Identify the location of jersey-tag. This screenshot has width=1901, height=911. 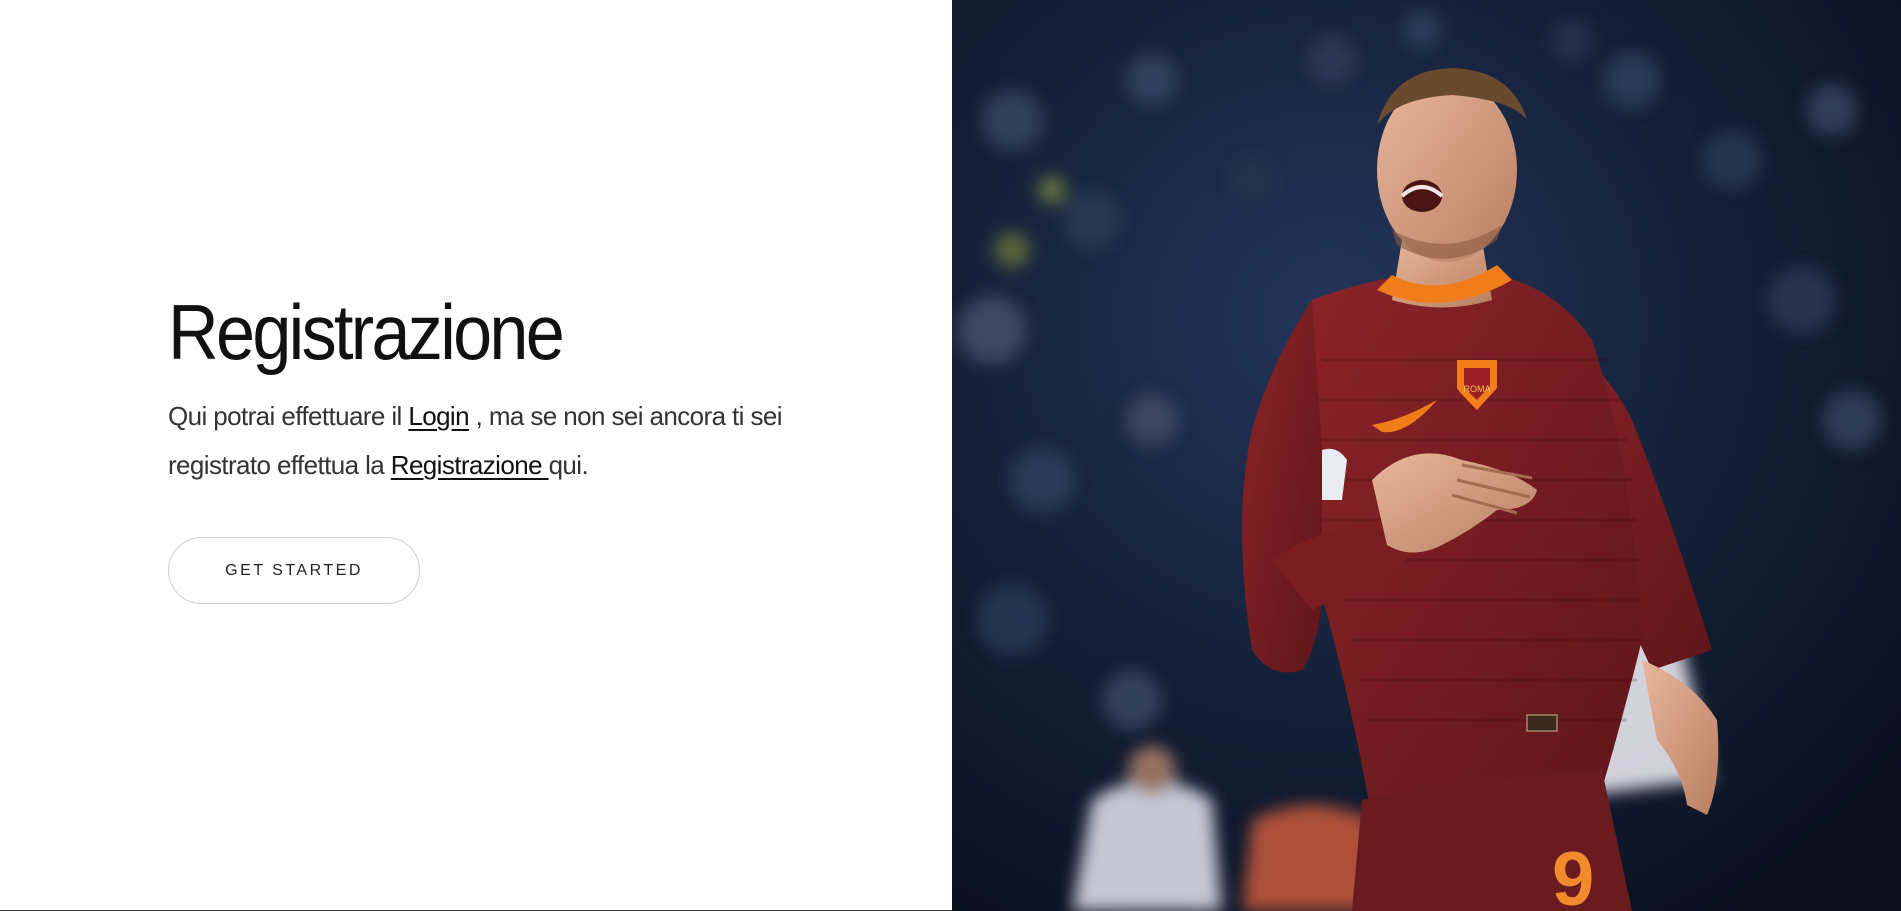
(1542, 723).